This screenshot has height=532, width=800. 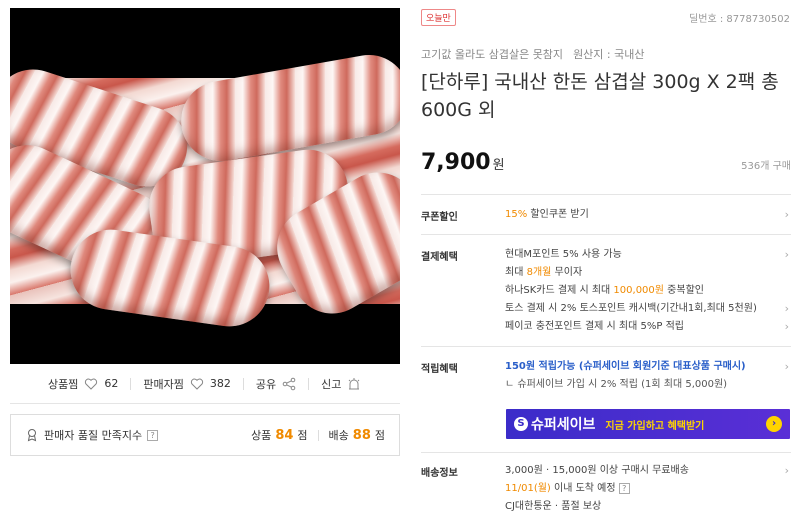 I want to click on supersave-banner: S 슈퍼세이브 지금 가입하고 혜택받기 ›, so click(x=648, y=424).